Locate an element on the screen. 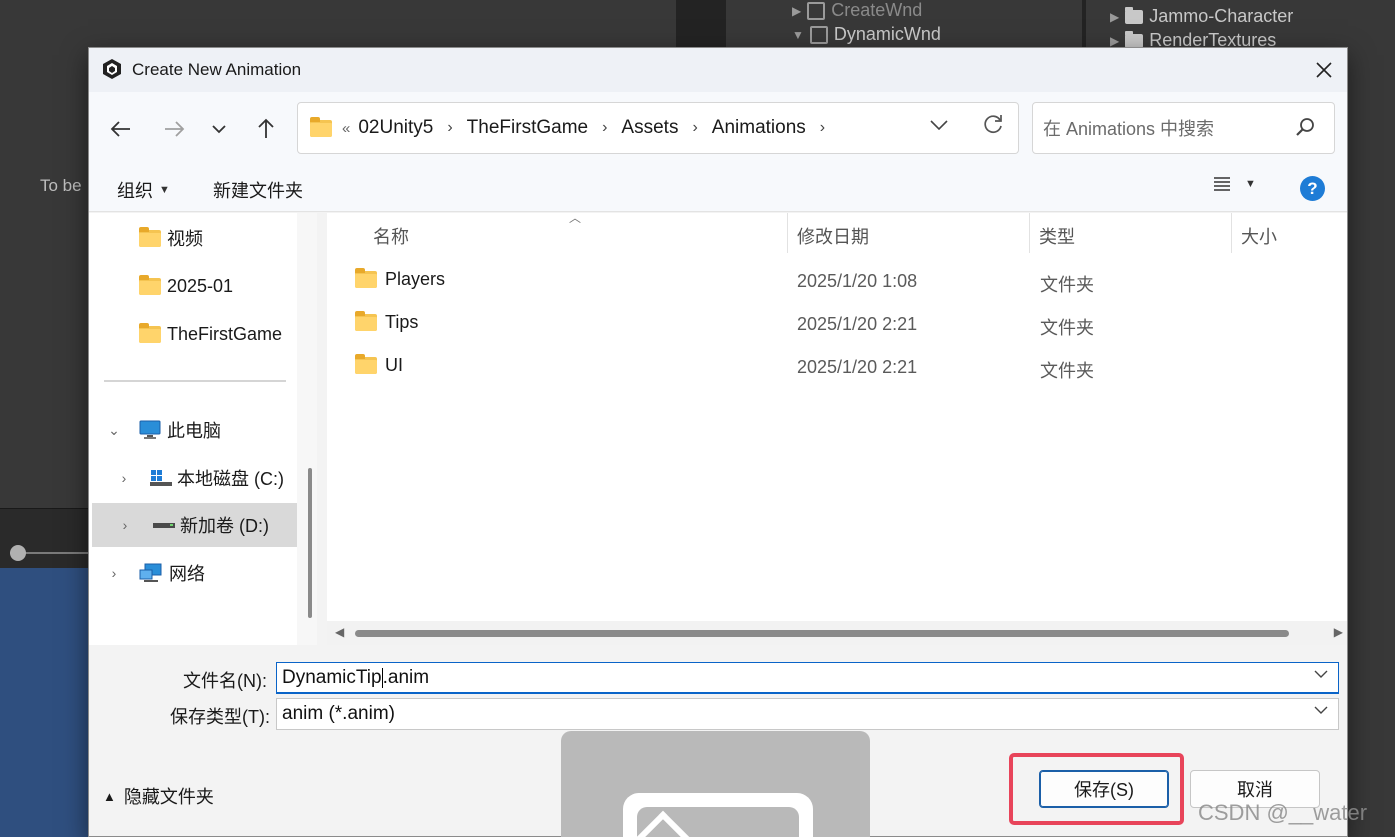 This screenshot has width=1395, height=837. breadcrumb-item: 02Unity5 is located at coordinates (395, 128).